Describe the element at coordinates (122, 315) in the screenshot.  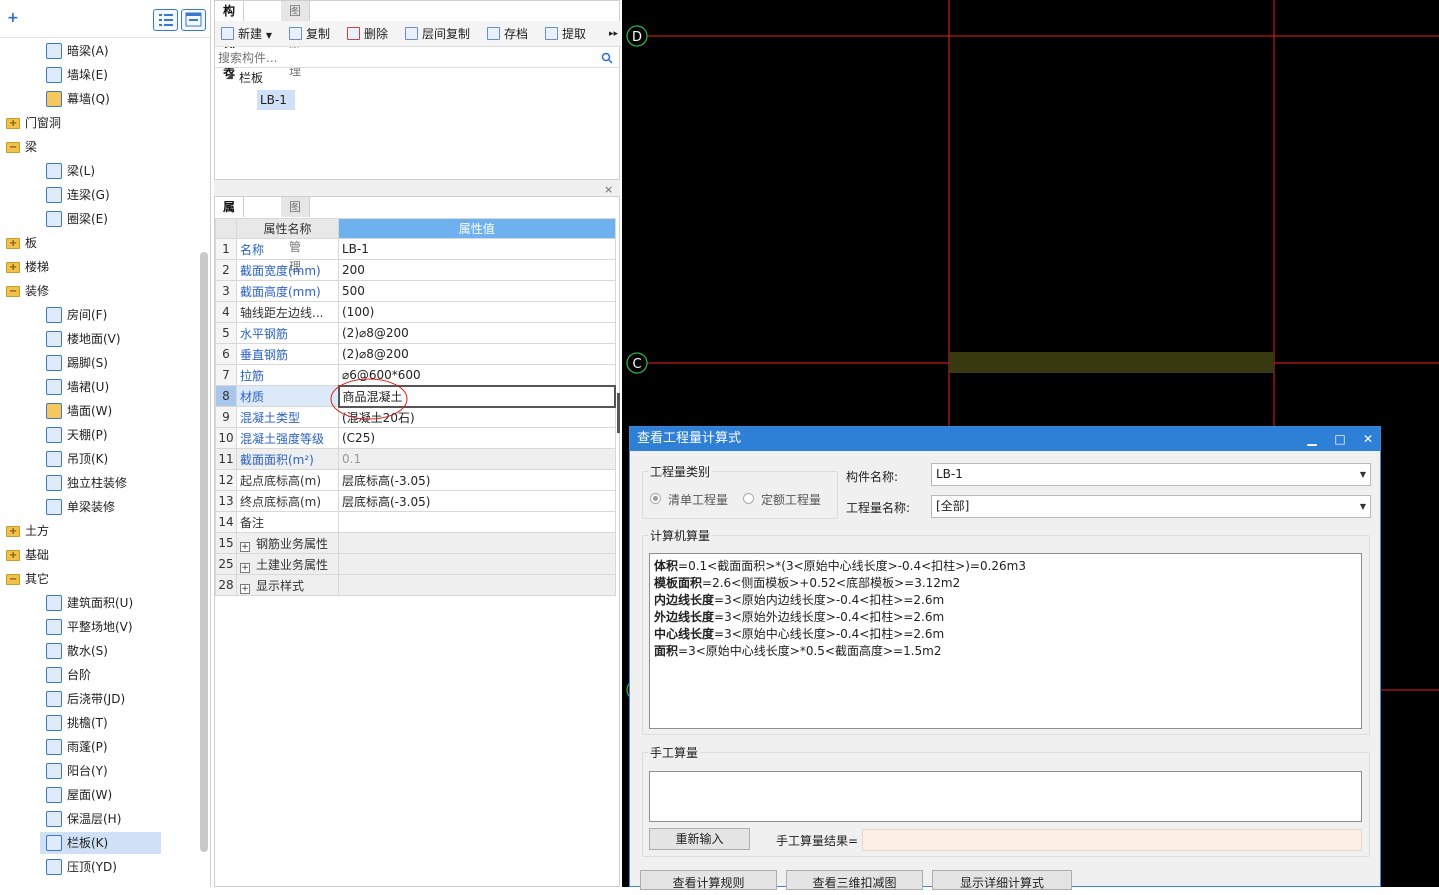
I see `tree-item: 房间(F)` at that location.